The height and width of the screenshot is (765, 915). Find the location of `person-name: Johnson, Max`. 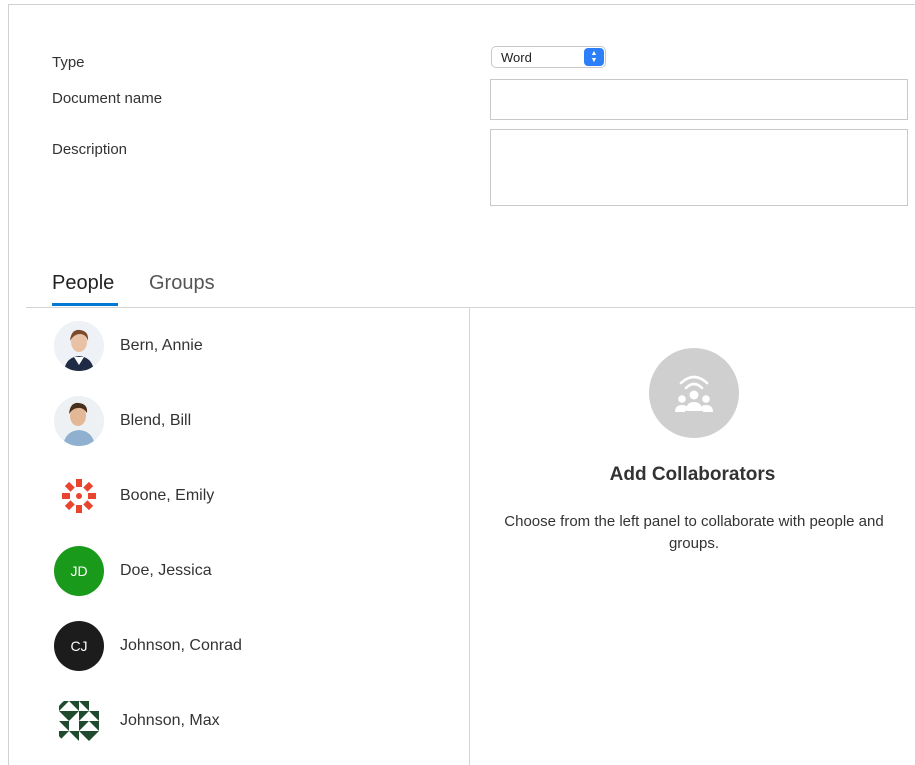

person-name: Johnson, Max is located at coordinates (170, 720).